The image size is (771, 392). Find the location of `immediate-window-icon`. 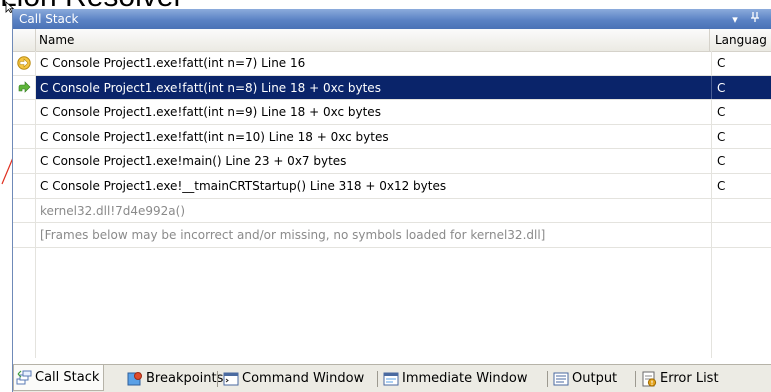

immediate-window-icon is located at coordinates (391, 379).